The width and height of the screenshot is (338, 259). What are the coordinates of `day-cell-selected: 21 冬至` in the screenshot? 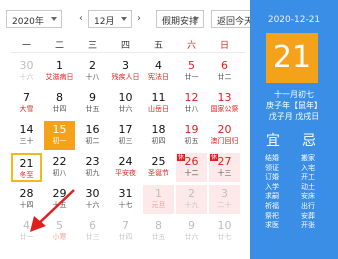 It's located at (26, 167).